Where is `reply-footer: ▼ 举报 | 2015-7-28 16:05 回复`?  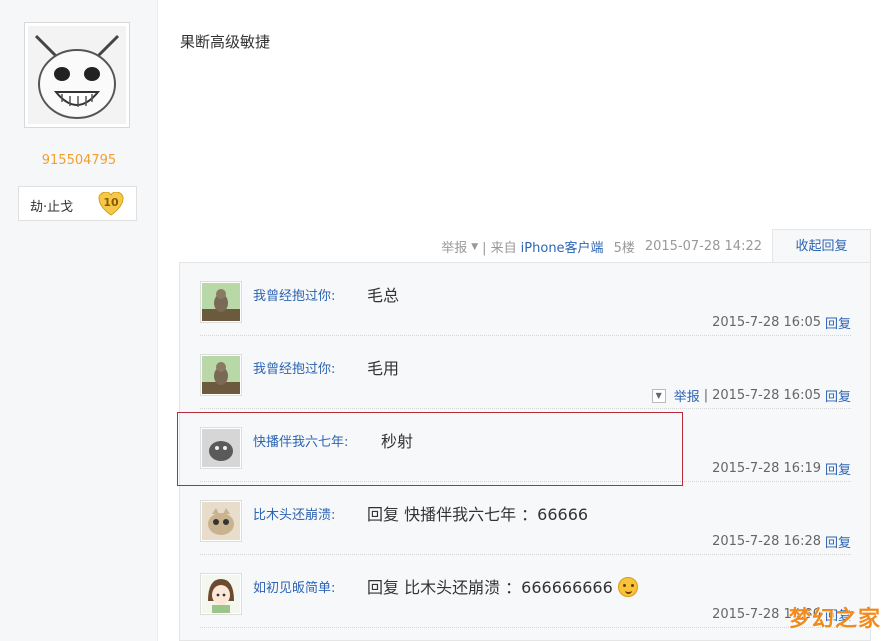
reply-footer: ▼ 举报 | 2015-7-28 16:05 回复 is located at coordinates (751, 395).